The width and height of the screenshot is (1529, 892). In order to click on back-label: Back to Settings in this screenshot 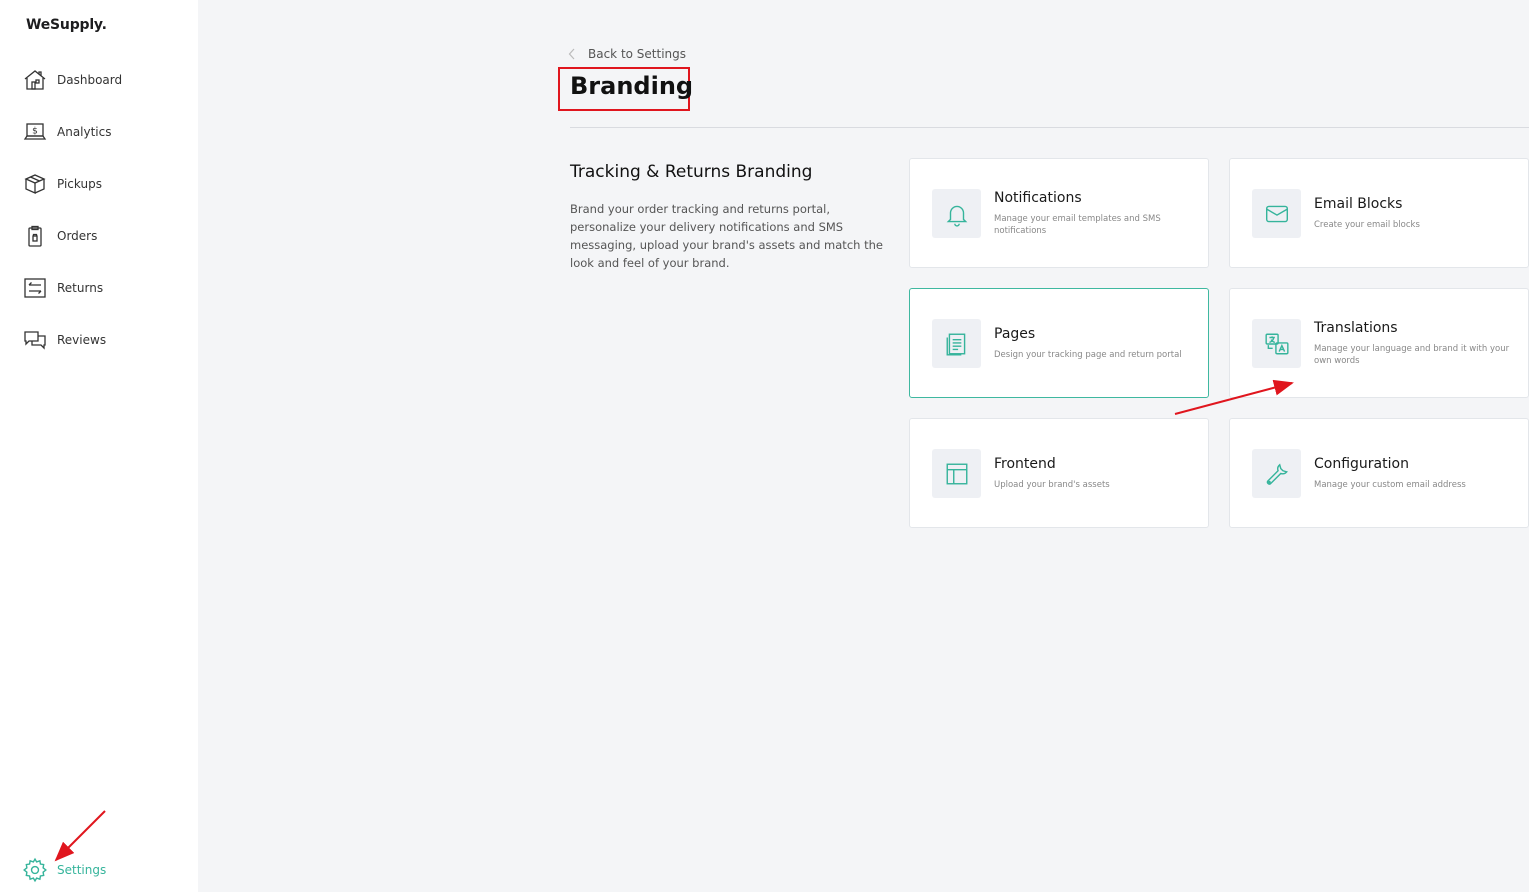, I will do `click(637, 54)`.